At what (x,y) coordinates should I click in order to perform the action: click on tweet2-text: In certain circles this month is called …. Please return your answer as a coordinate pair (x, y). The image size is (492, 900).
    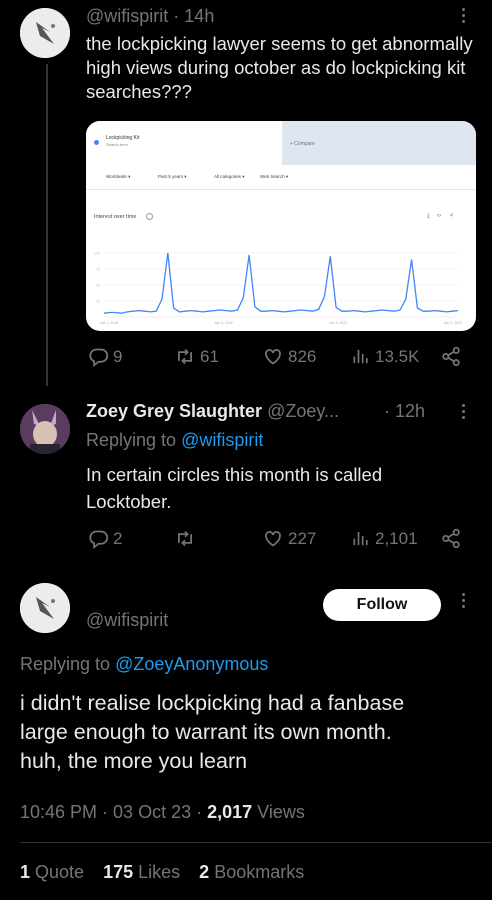
    Looking at the image, I should click on (234, 488).